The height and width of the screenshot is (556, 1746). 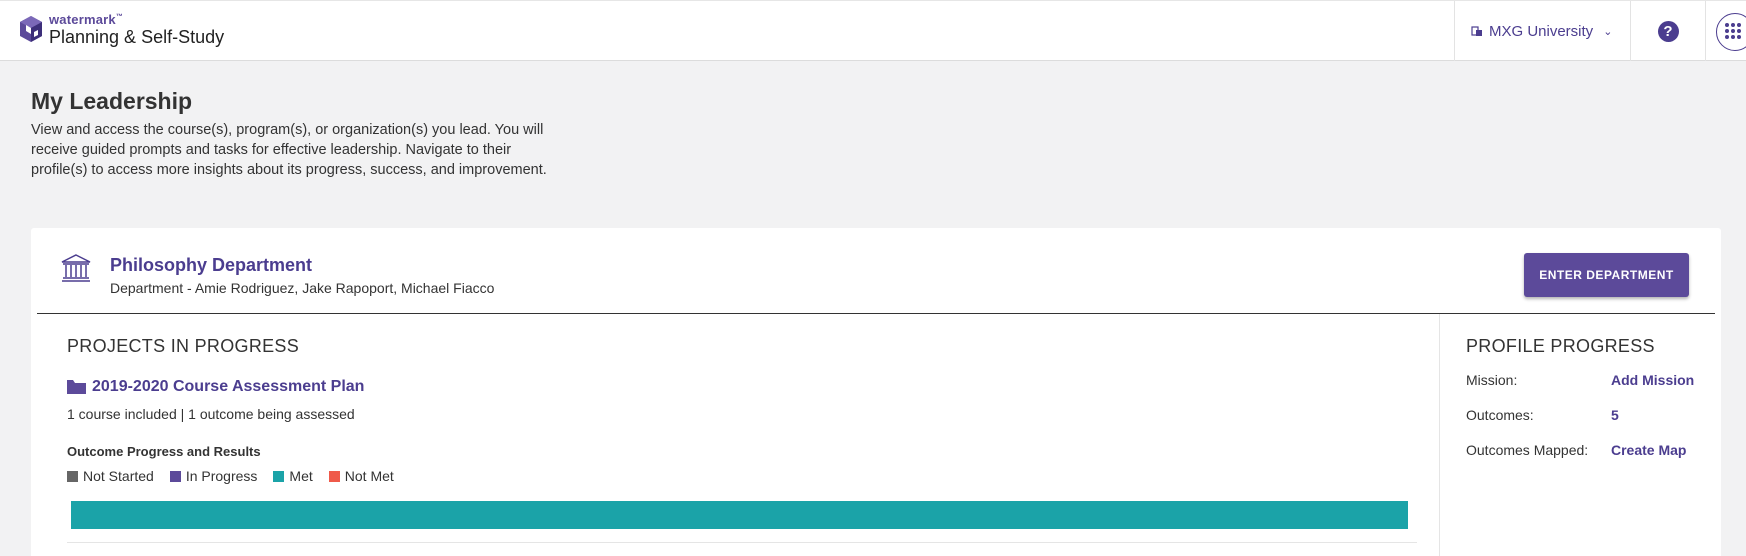 I want to click on project-divider, so click(x=742, y=542).